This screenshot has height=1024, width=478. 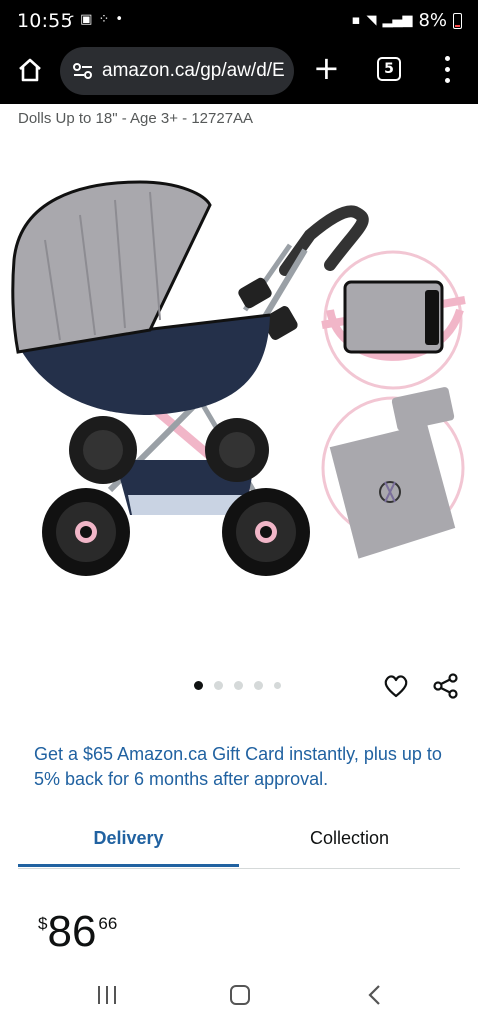 I want to click on fulfillment-tabs: Delivery Collection, so click(x=239, y=842).